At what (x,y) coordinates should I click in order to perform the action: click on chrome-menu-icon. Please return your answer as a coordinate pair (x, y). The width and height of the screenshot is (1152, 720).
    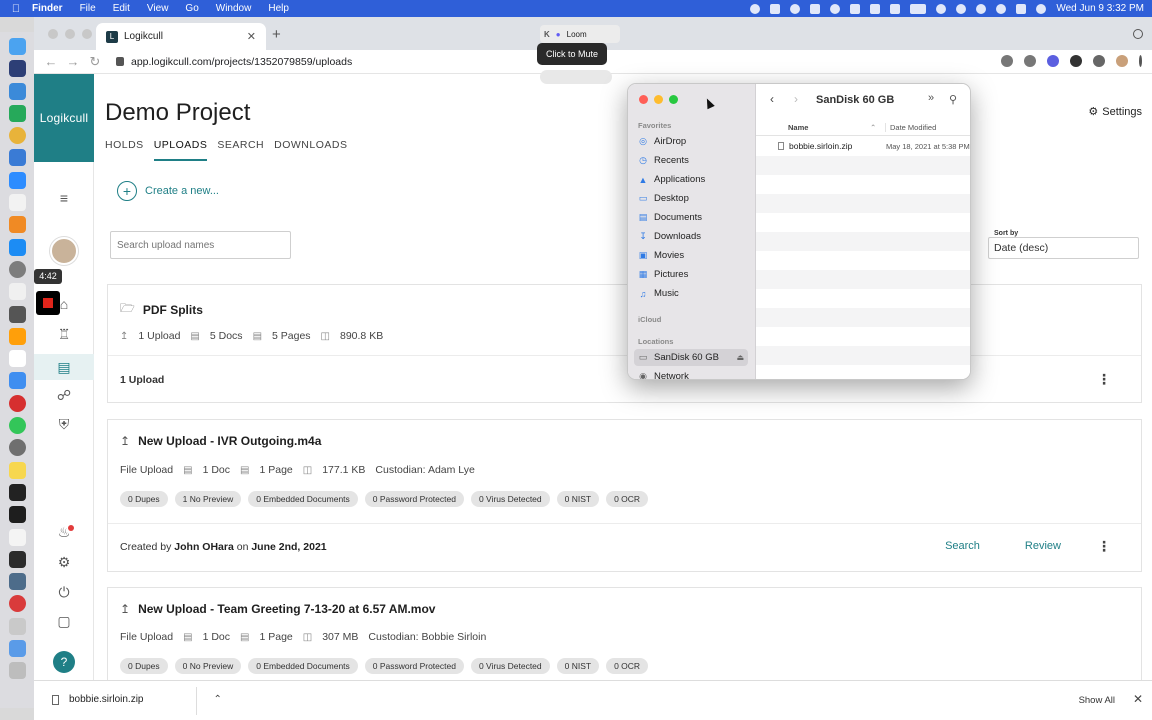
    Looking at the image, I should click on (1140, 61).